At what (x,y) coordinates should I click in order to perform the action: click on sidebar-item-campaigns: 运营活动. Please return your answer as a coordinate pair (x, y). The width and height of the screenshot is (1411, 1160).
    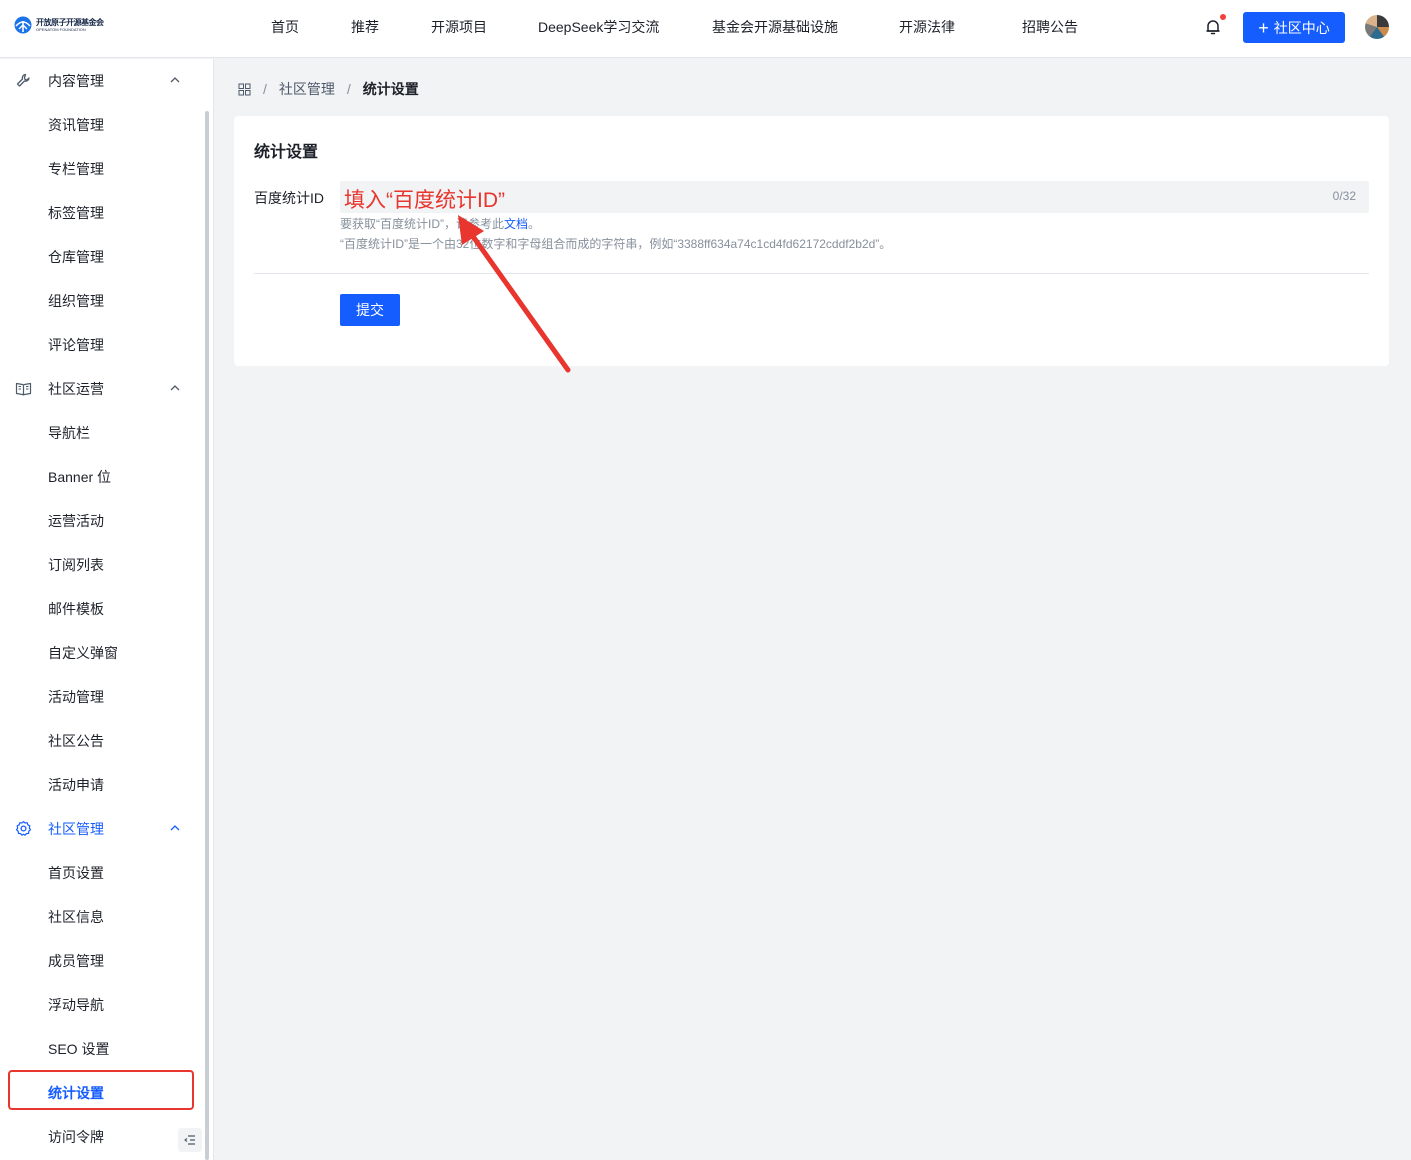
    Looking at the image, I should click on (102, 521).